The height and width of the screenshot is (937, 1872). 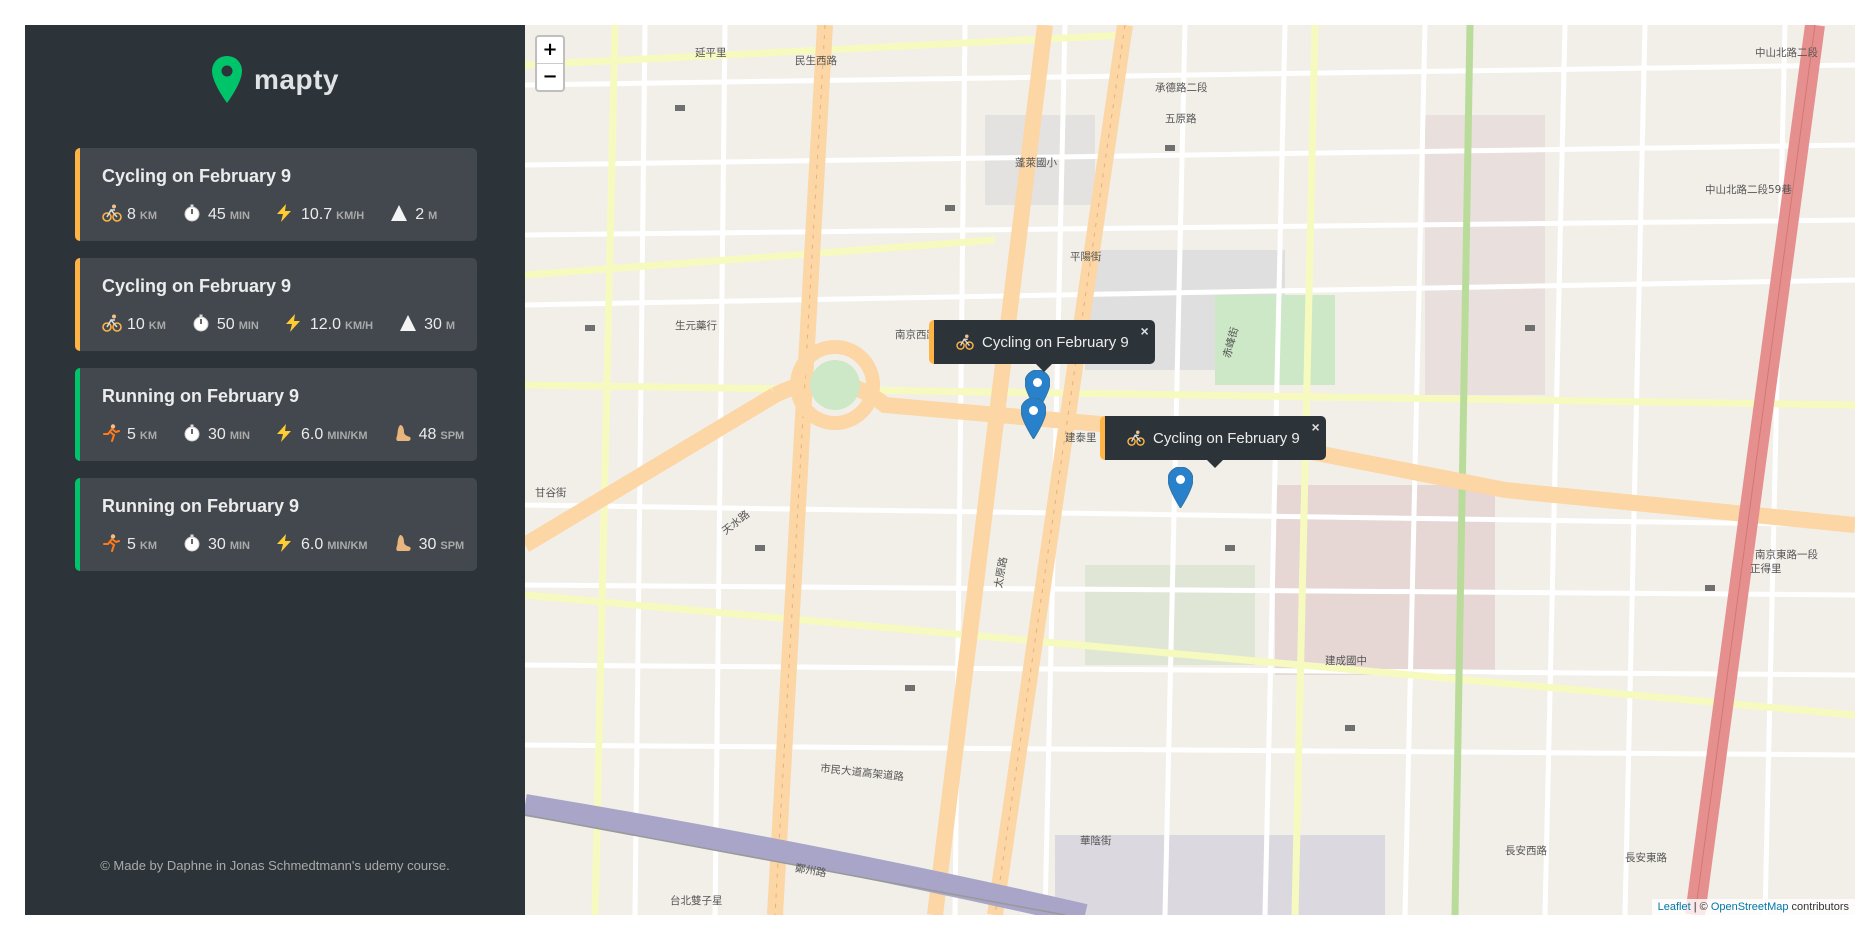 I want to click on map-label: 華陰街, so click(x=1096, y=841).